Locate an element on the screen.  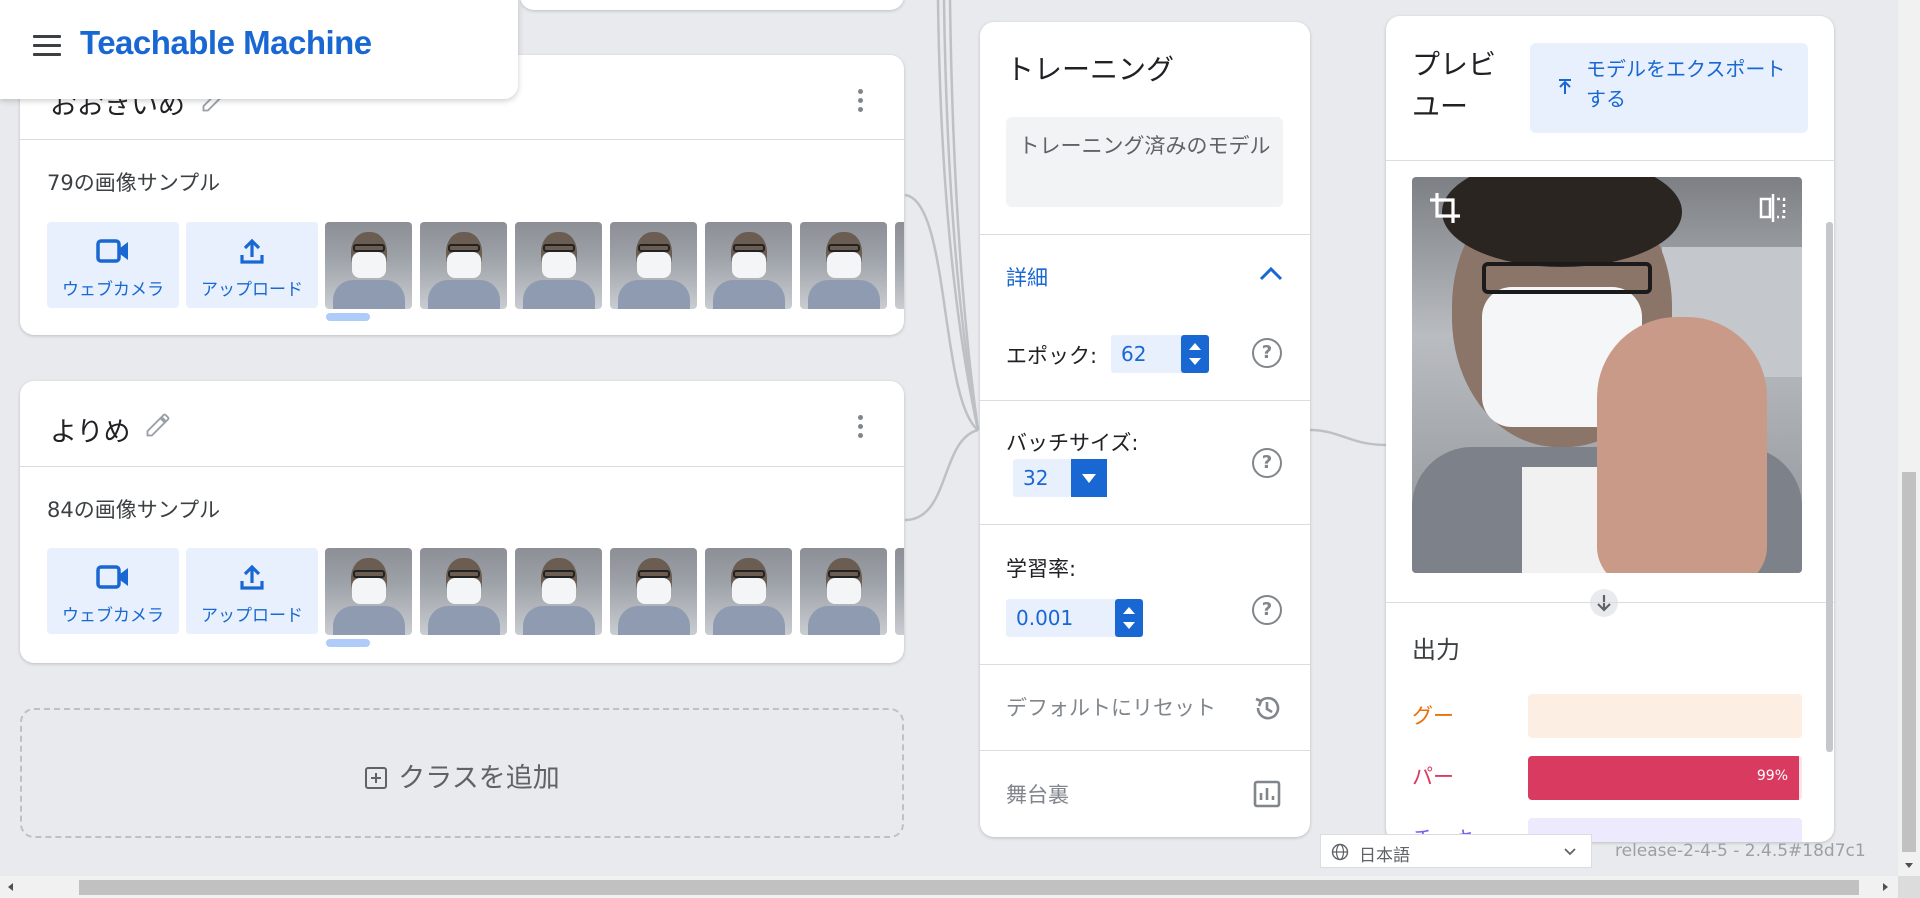
epochs-spinner is located at coordinates (1195, 354).